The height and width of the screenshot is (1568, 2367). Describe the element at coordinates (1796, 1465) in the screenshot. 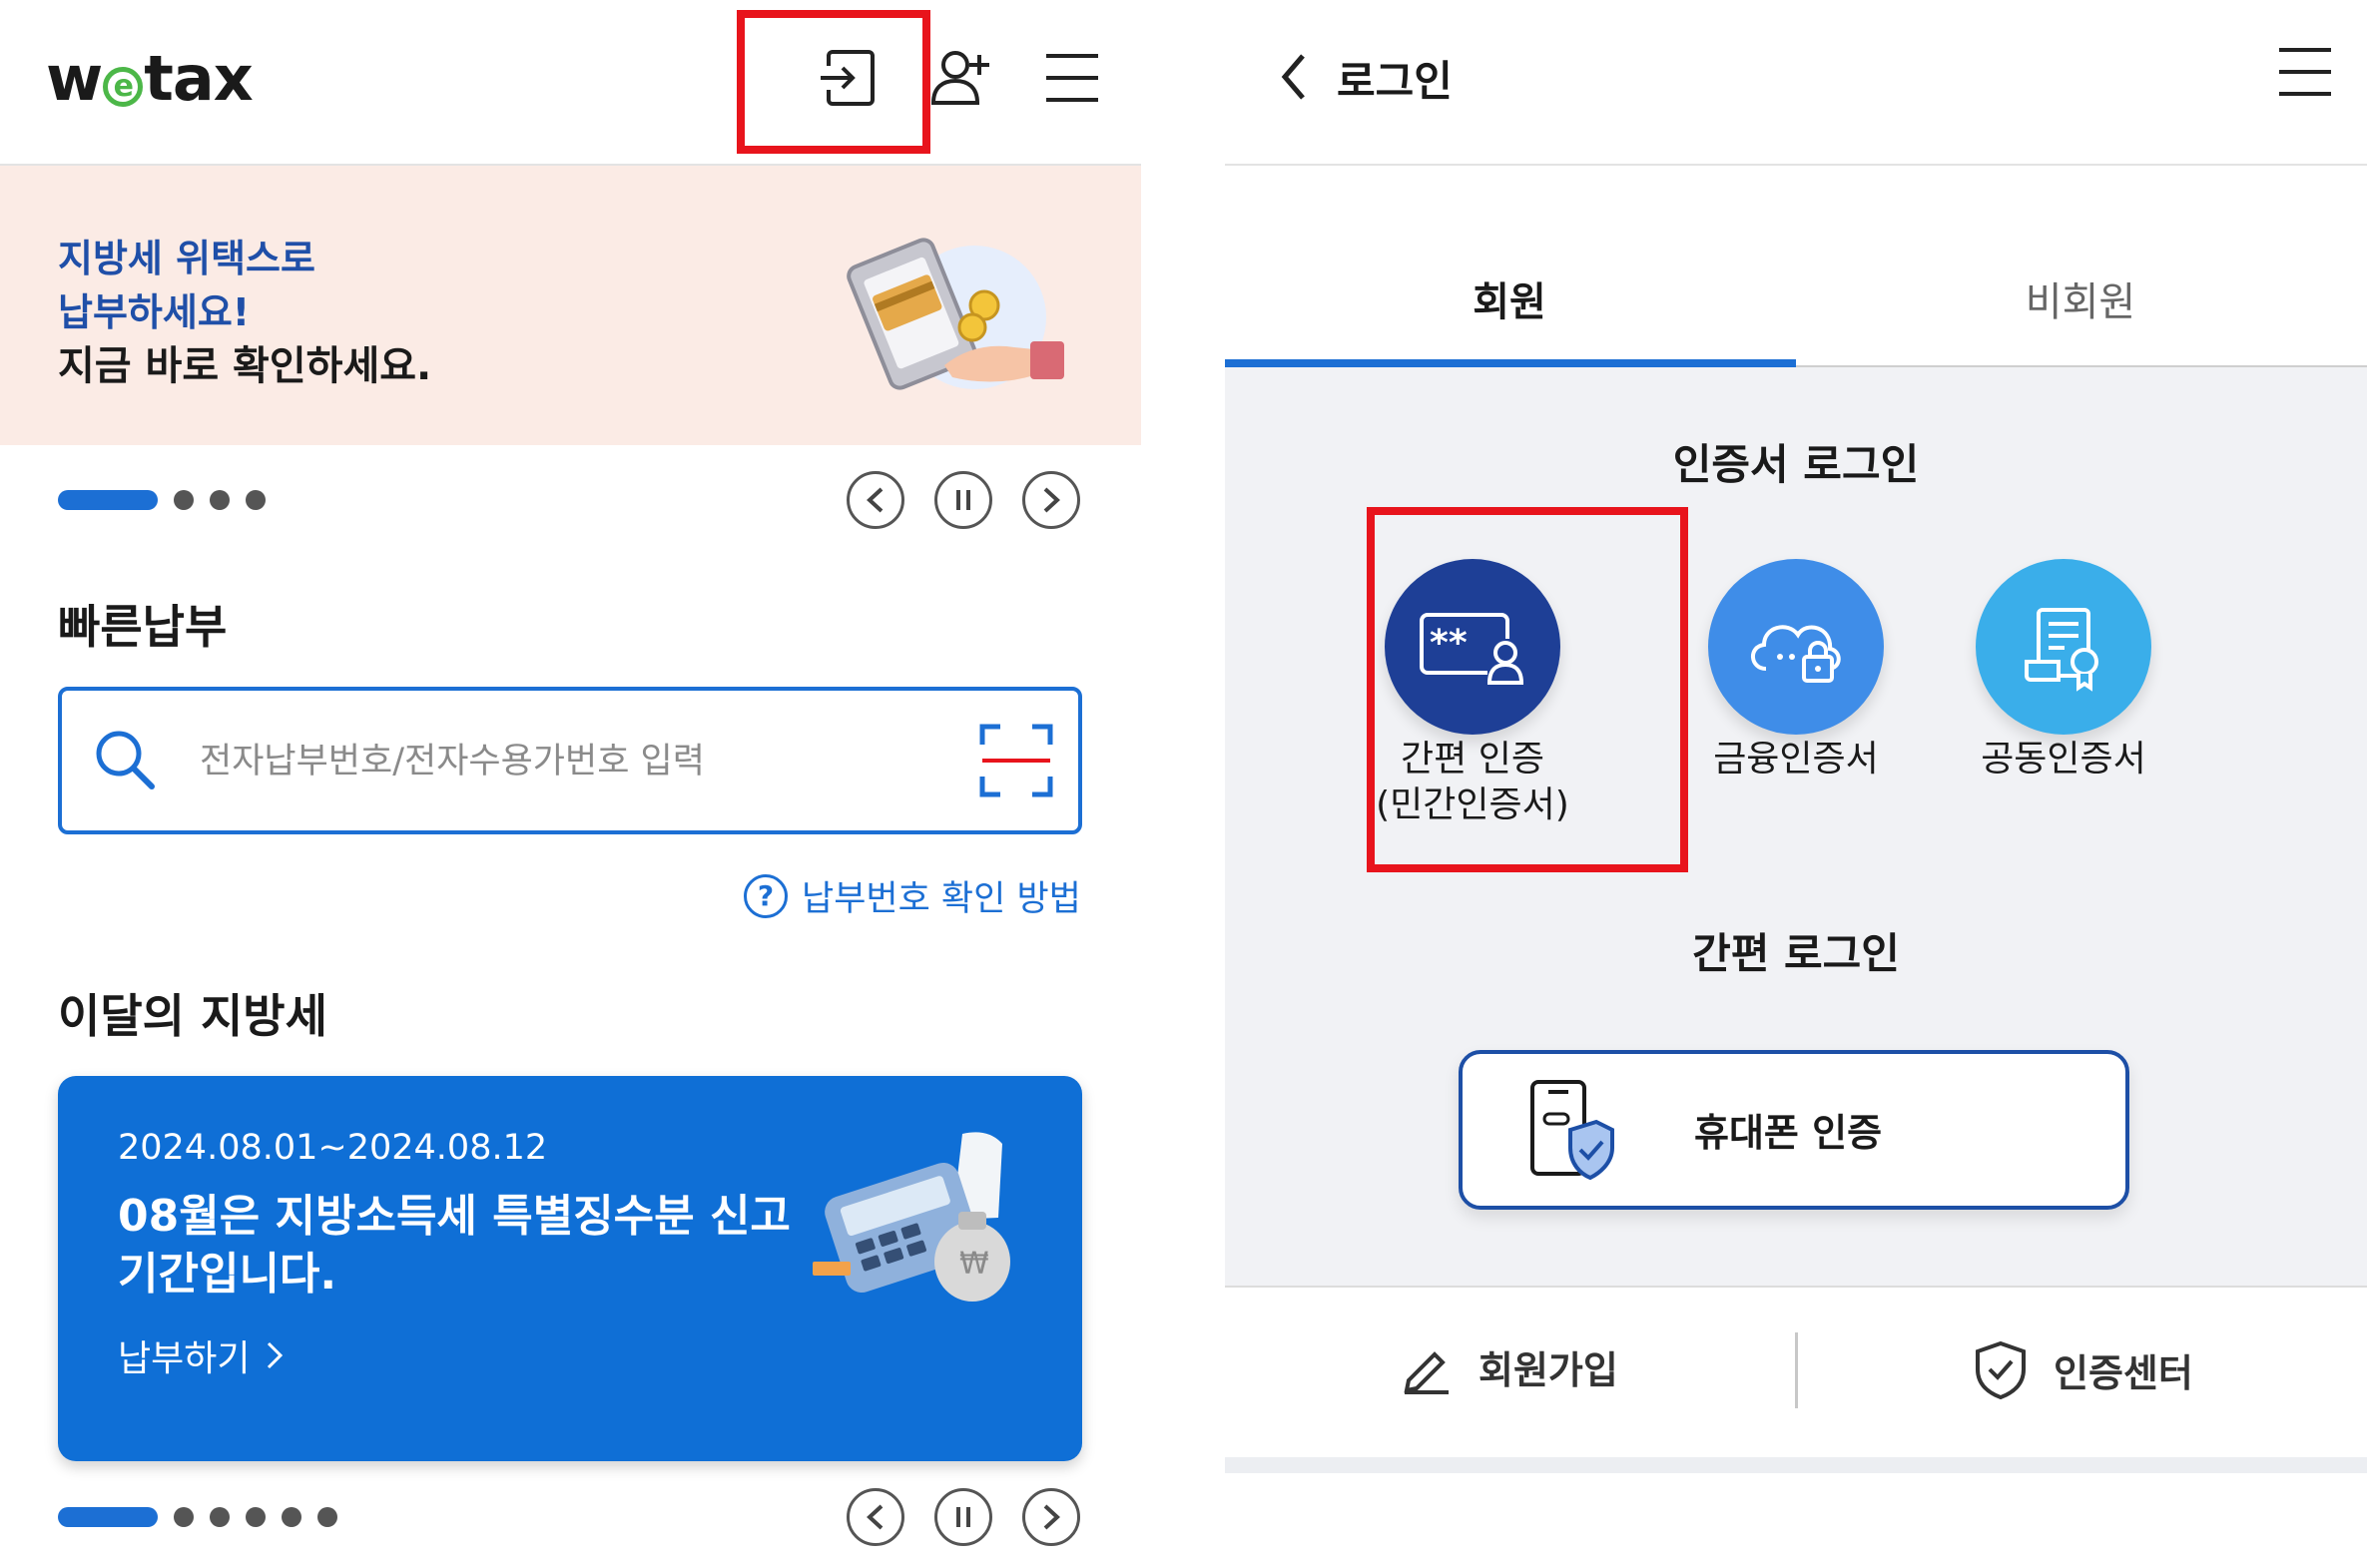

I see `footer-bottom-bar` at that location.